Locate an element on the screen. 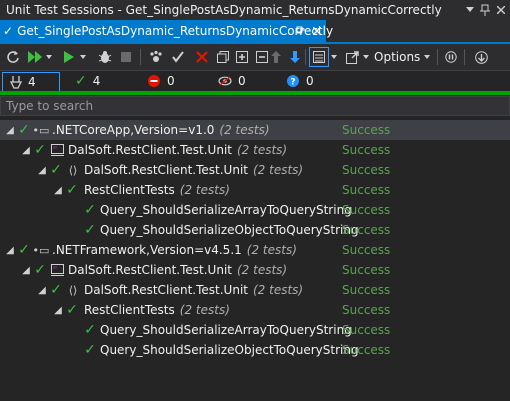  options-button: Options is located at coordinates (404, 57).